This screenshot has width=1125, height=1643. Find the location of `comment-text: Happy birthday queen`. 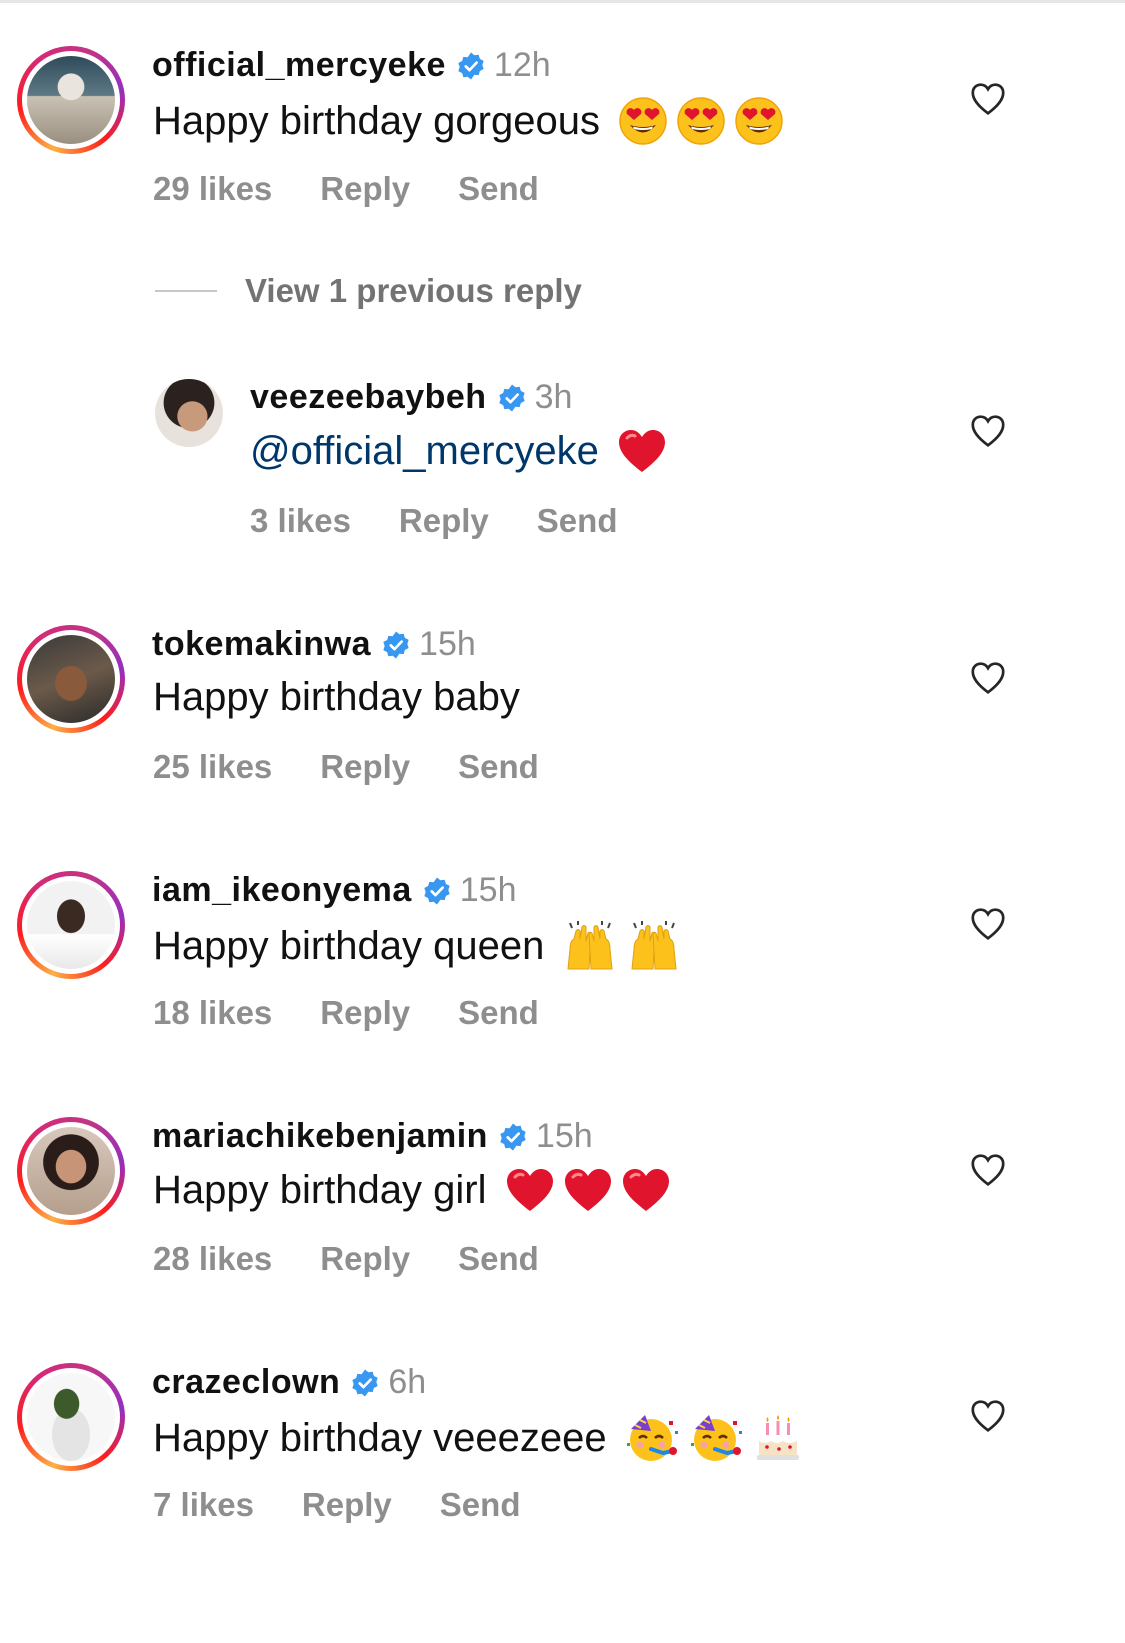

comment-text: Happy birthday queen is located at coordinates (349, 945).